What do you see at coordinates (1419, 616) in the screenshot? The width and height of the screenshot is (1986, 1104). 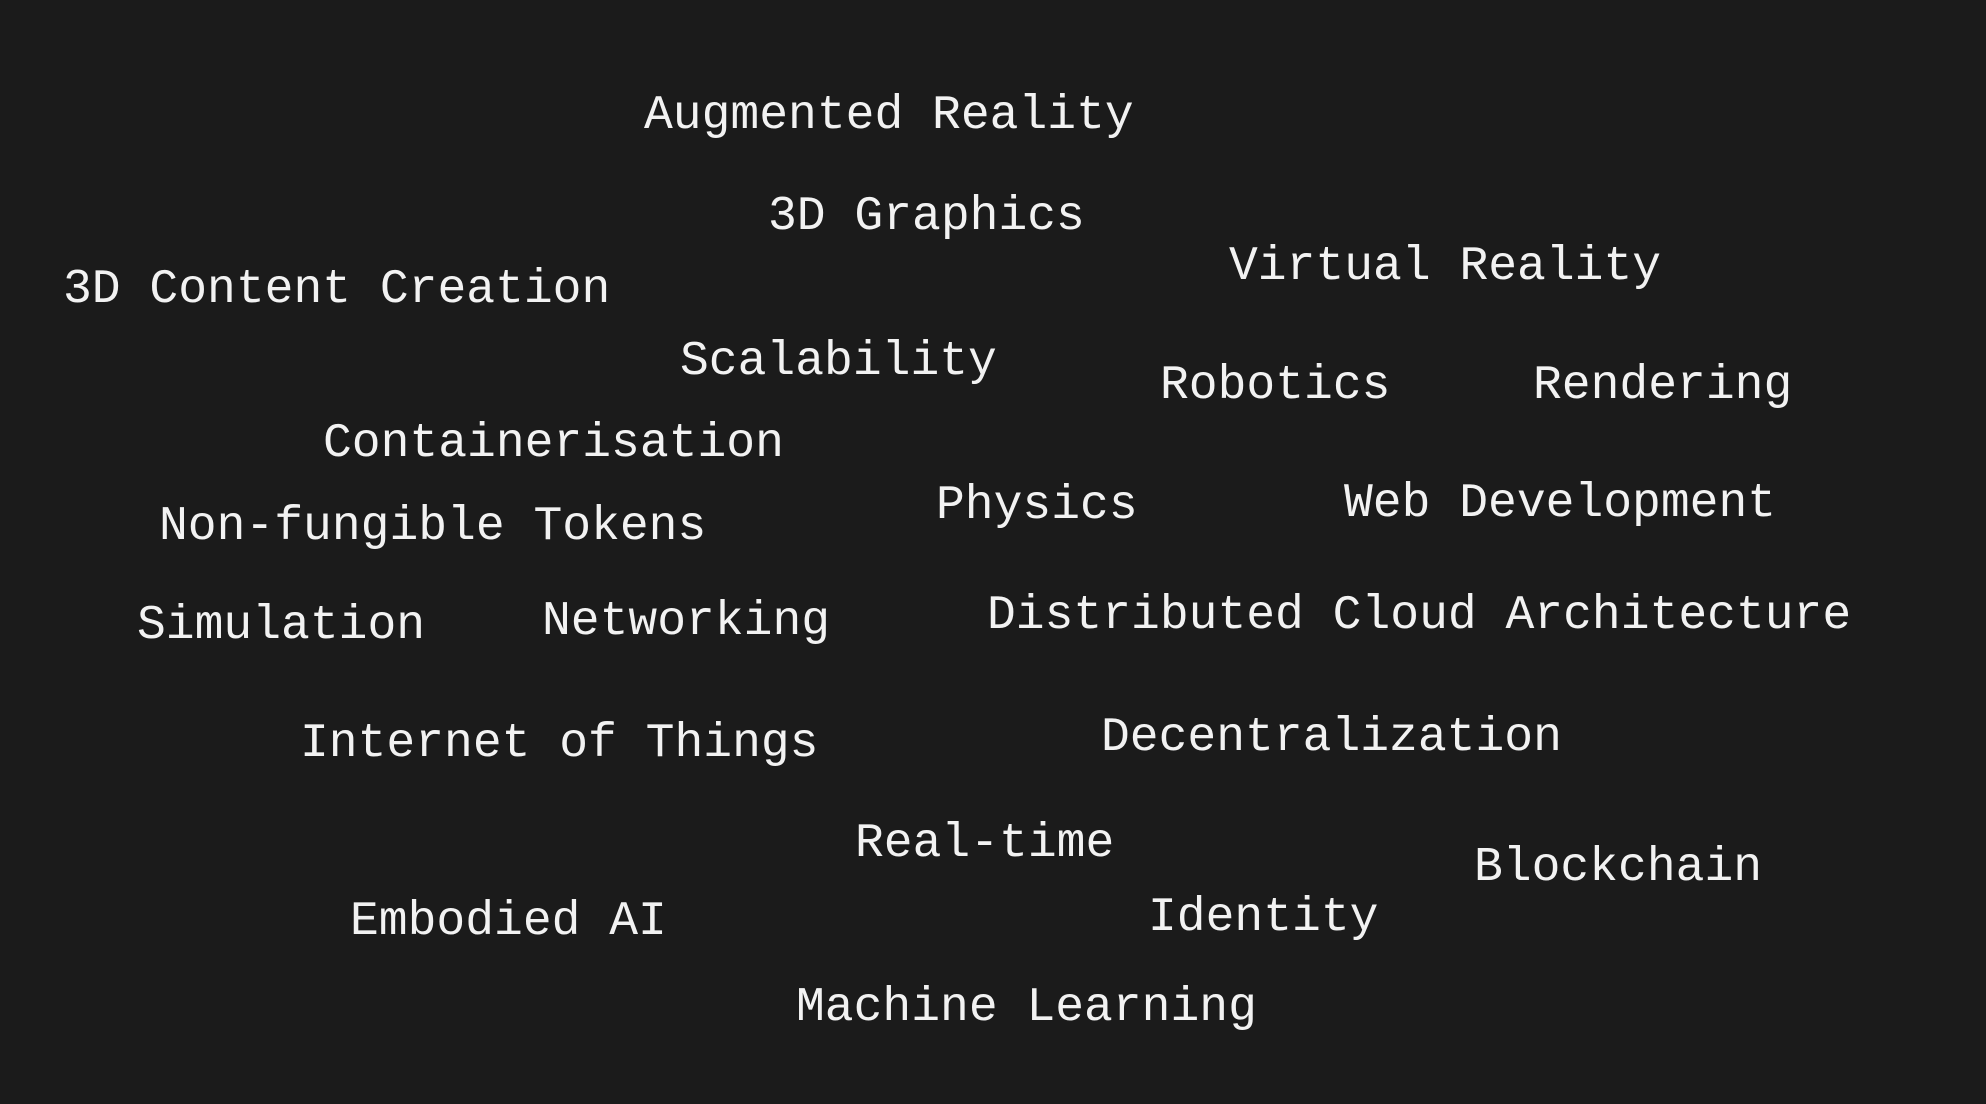 I see `term-distributed-cloud-architecture: Distributed Cloud Architecture` at bounding box center [1419, 616].